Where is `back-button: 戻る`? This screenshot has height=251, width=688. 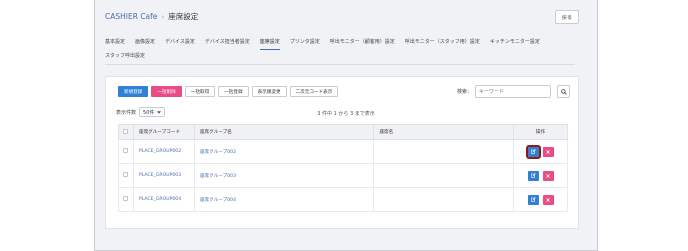
back-button: 戻る is located at coordinates (567, 17).